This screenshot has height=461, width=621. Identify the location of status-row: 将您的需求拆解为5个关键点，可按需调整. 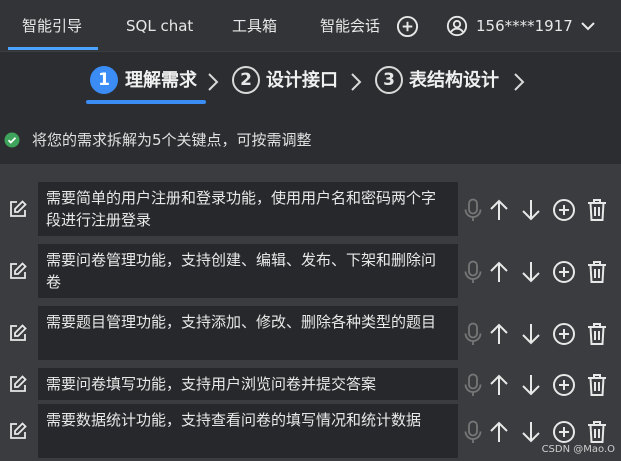
(310, 140).